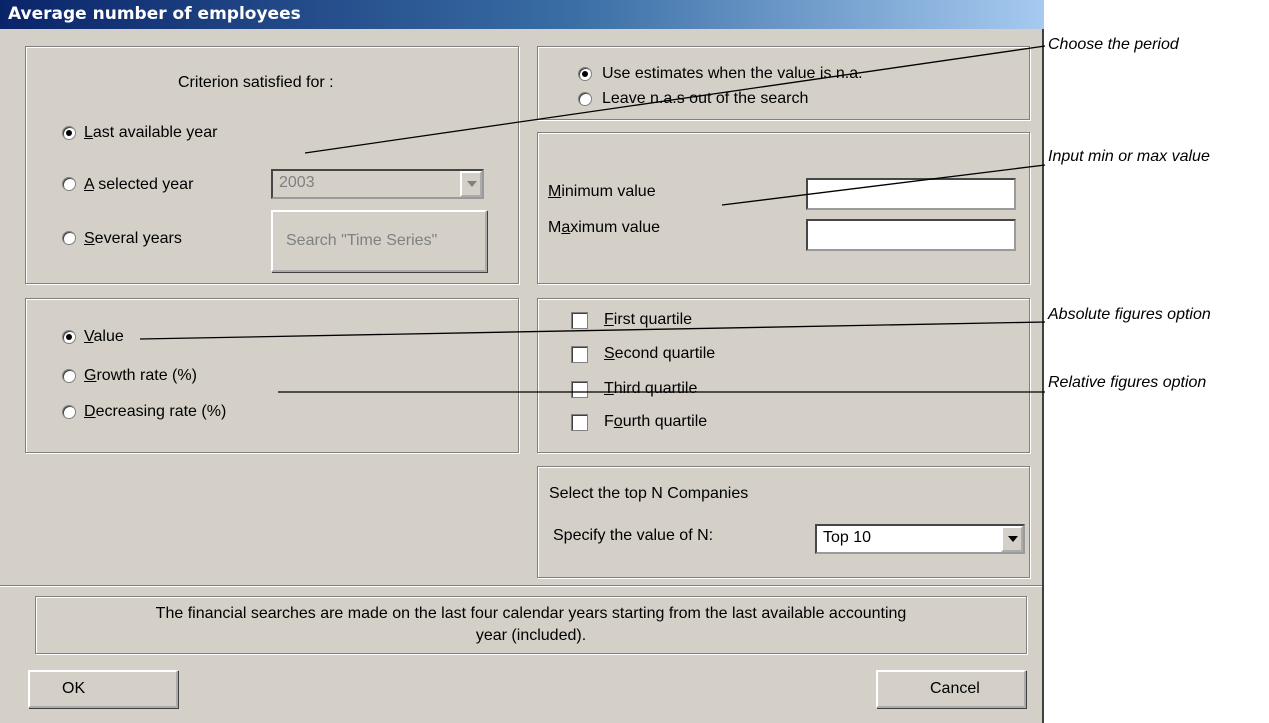 The width and height of the screenshot is (1269, 723). I want to click on annotation-min-max: Input min or max value, so click(1129, 156).